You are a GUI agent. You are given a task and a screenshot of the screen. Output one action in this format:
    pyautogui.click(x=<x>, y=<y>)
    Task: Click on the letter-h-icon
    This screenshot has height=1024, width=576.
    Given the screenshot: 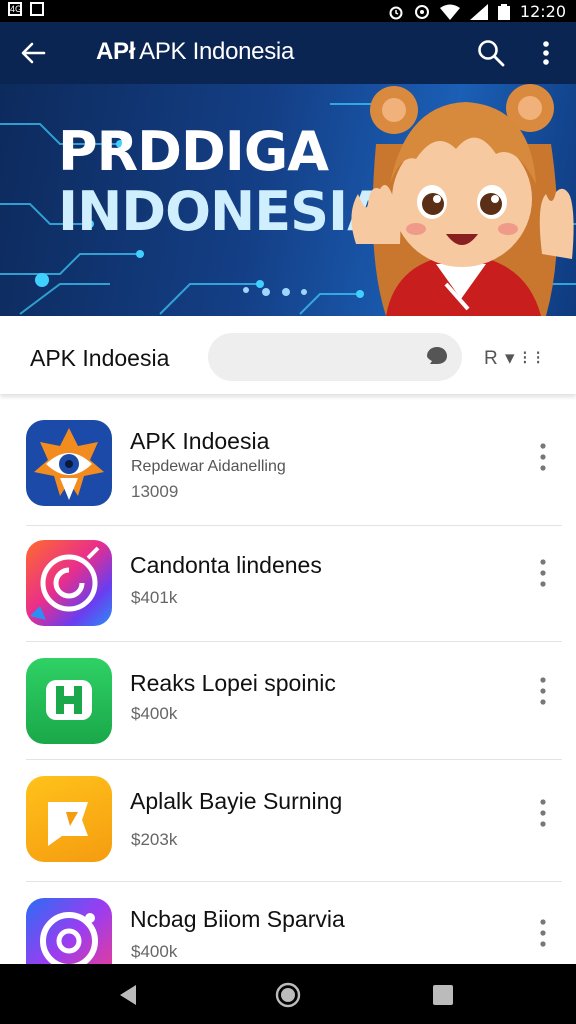 What is the action you would take?
    pyautogui.click(x=69, y=701)
    